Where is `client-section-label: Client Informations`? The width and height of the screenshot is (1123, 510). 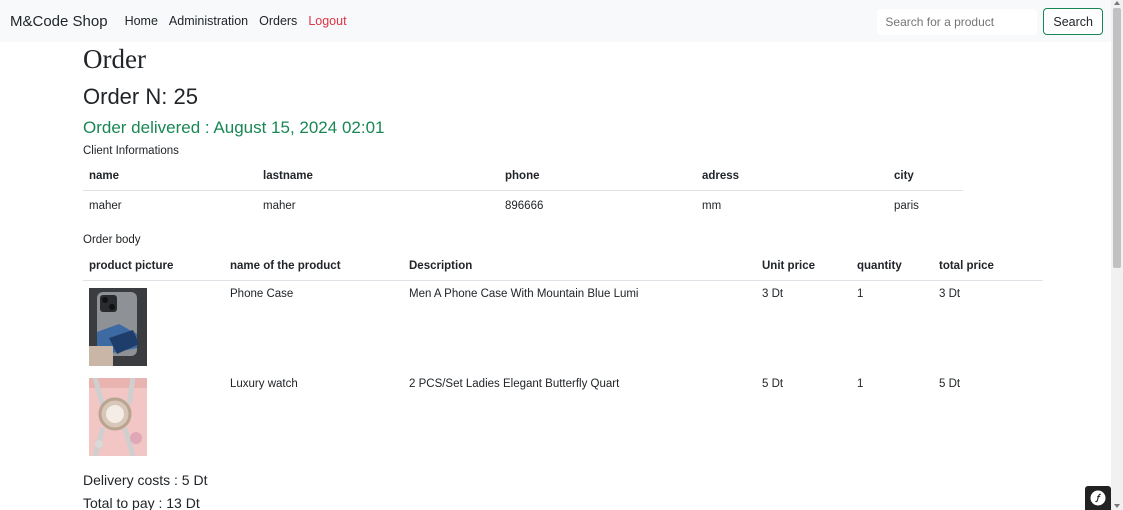 client-section-label: Client Informations is located at coordinates (131, 151).